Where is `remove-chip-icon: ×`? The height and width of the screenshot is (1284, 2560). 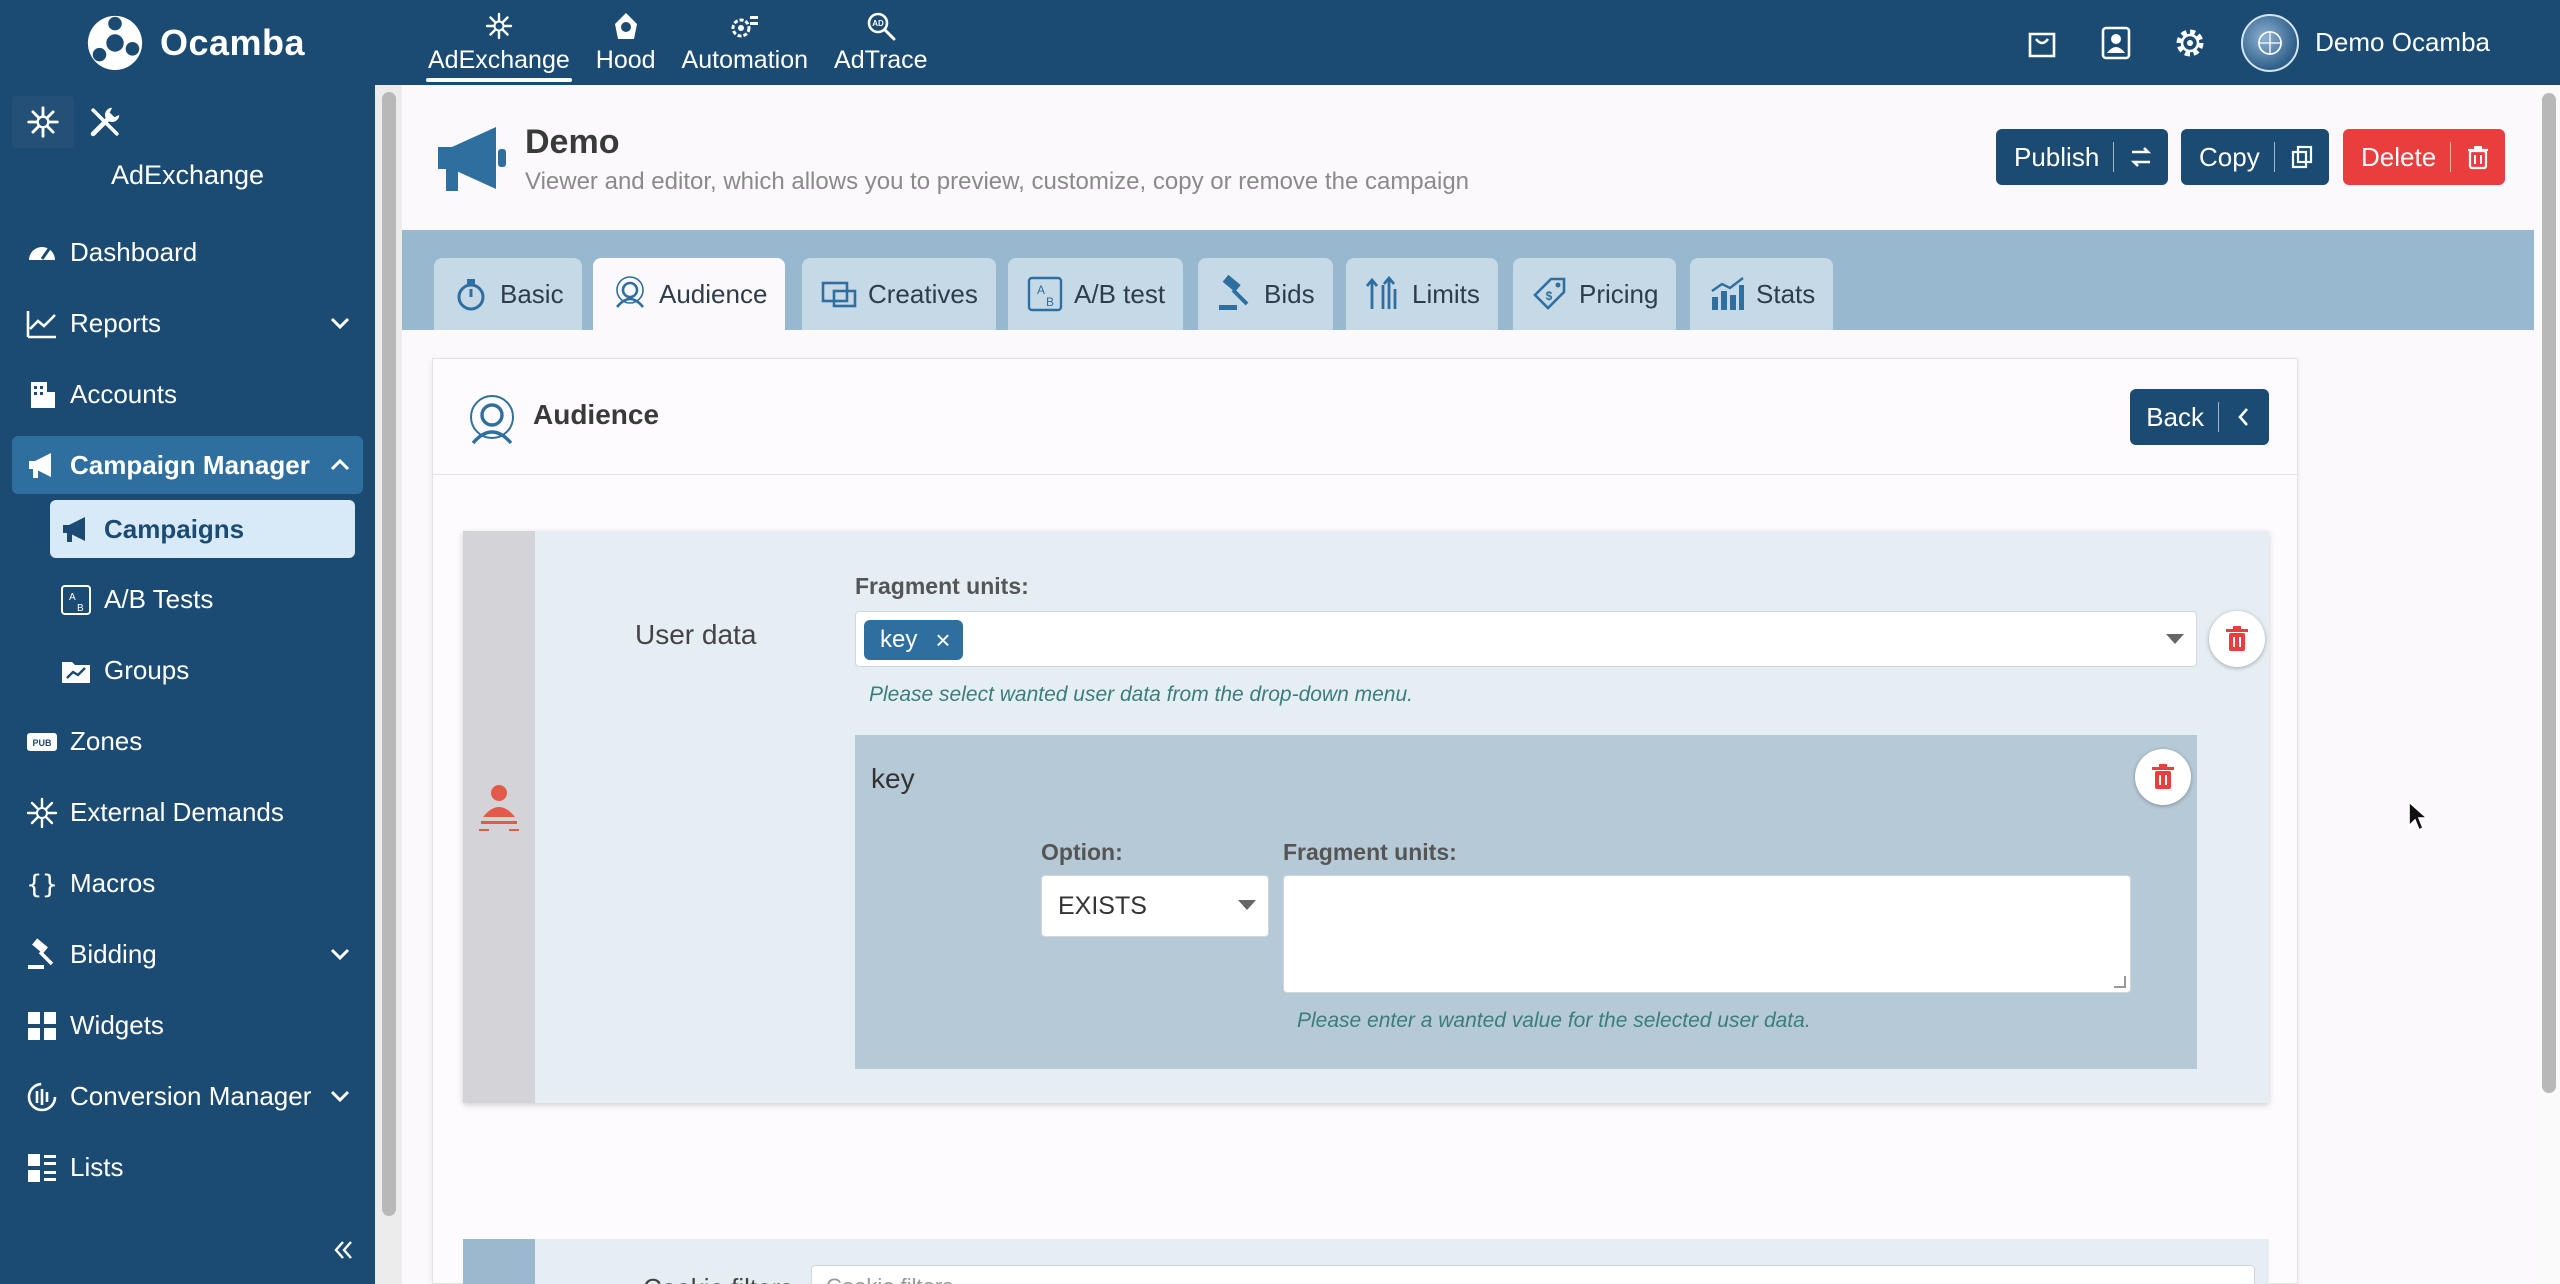
remove-chip-icon: × is located at coordinates (942, 640).